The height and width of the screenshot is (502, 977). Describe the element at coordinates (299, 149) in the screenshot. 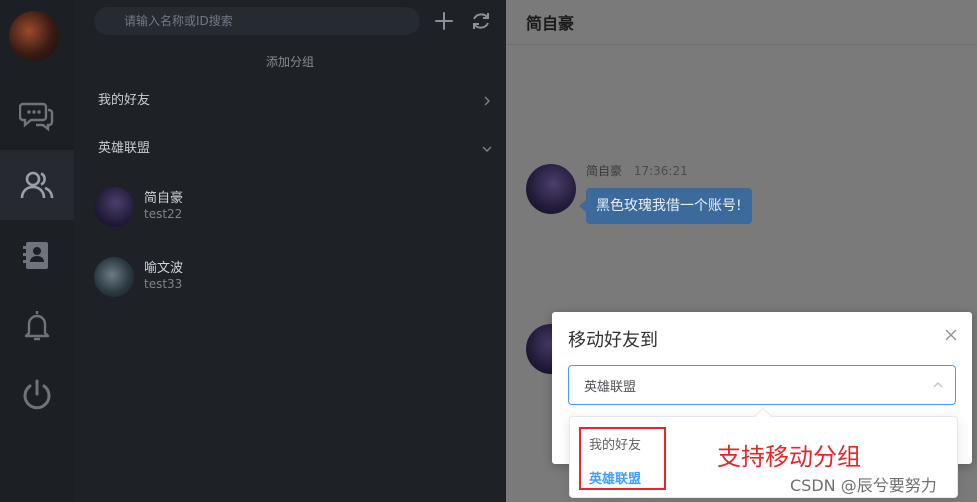

I see `group-league-of-legends: 英雄联盟` at that location.